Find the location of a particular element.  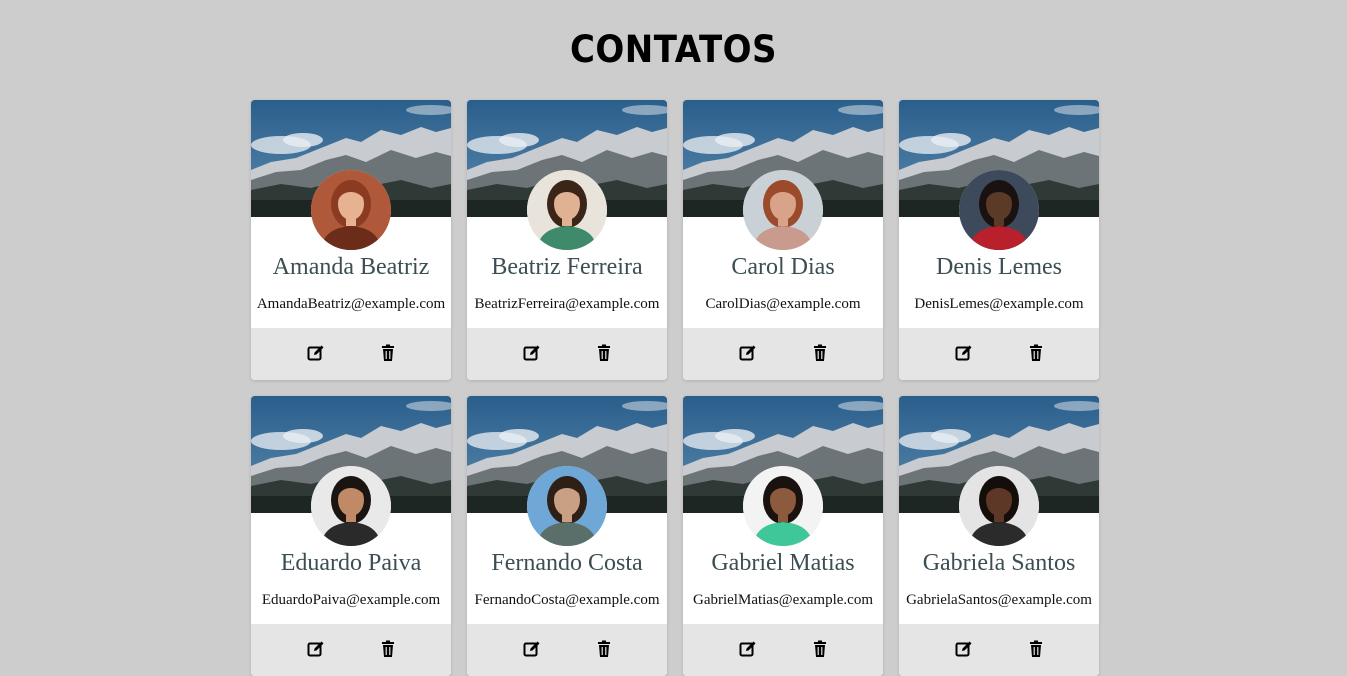

contact-card: Denis Lemes DenisLemes@example.com is located at coordinates (999, 240).